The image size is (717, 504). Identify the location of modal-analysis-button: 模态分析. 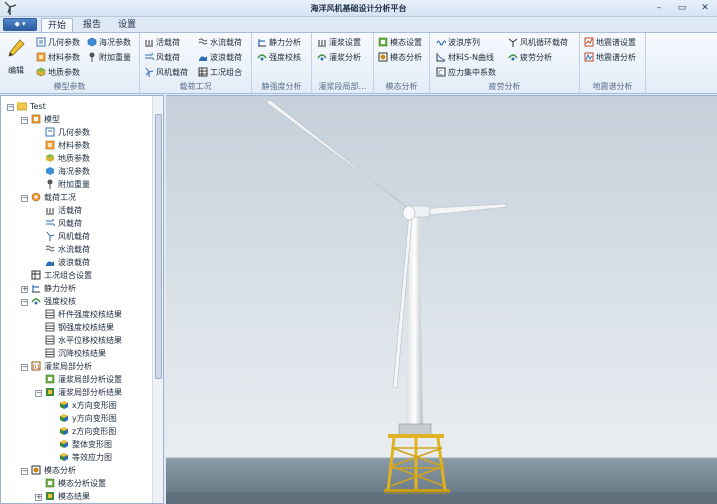
(400, 57).